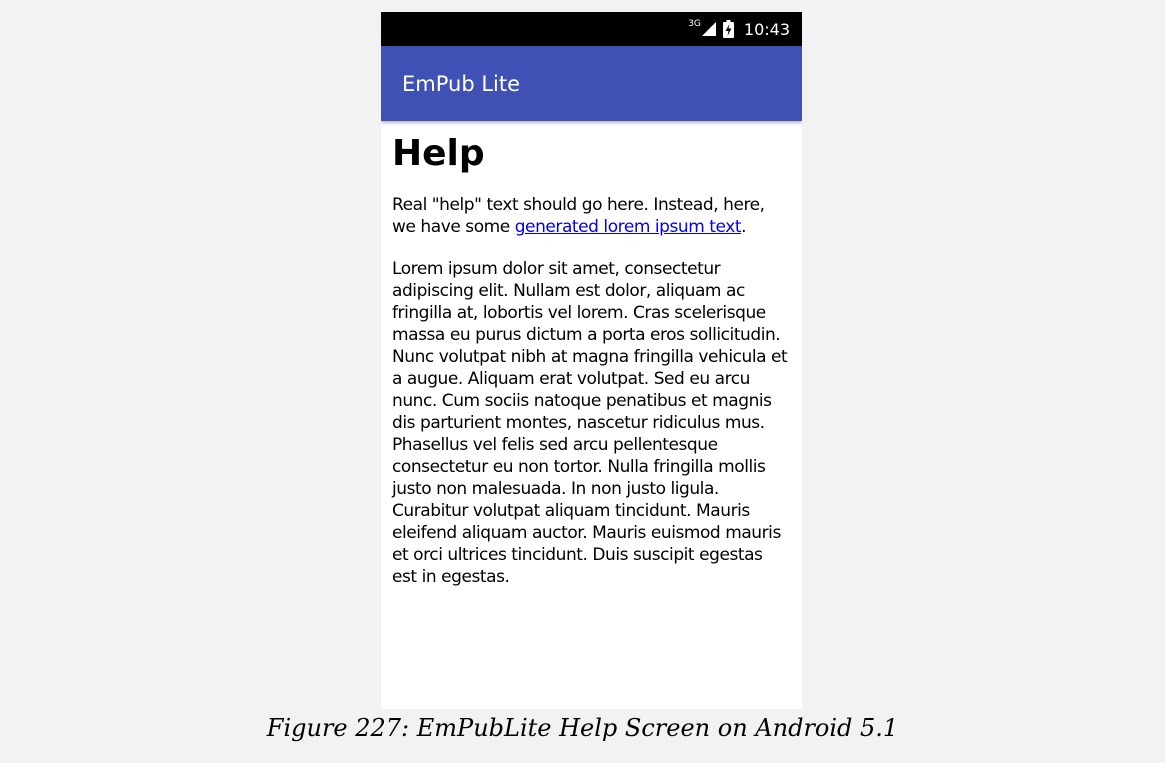  I want to click on signal-icon, so click(709, 29).